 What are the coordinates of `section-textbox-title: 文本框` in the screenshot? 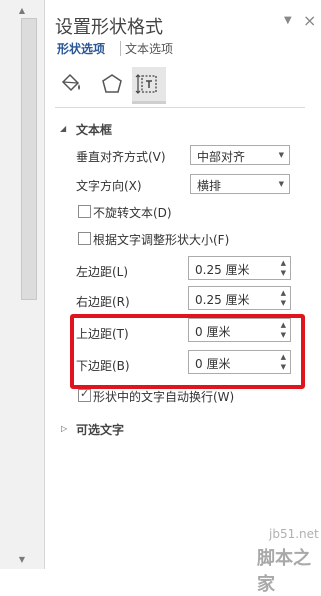 It's located at (94, 129).